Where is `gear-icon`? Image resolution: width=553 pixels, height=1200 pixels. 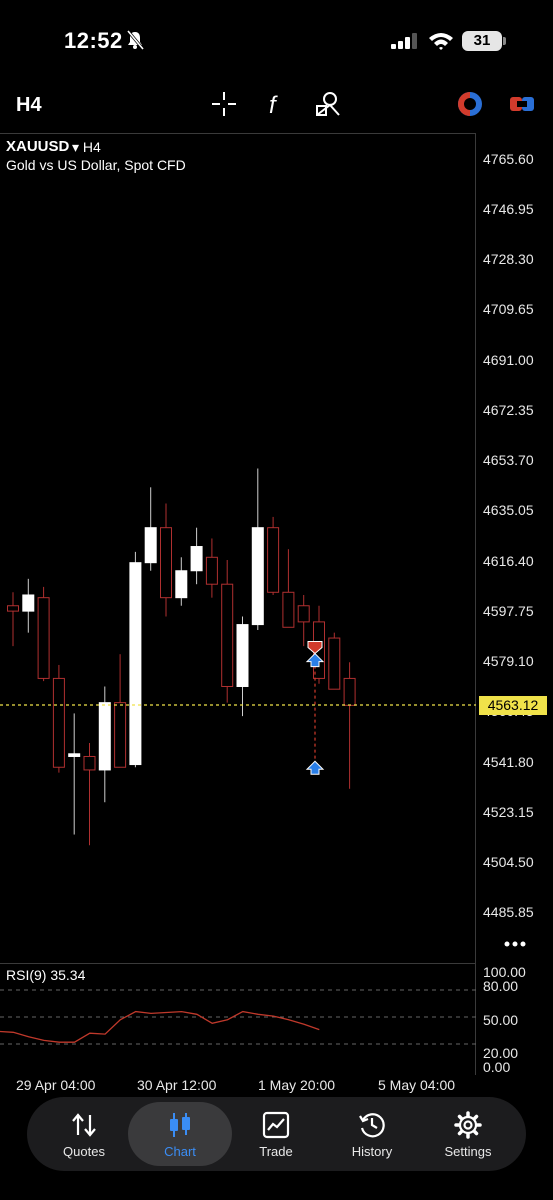
gear-icon is located at coordinates (468, 1125).